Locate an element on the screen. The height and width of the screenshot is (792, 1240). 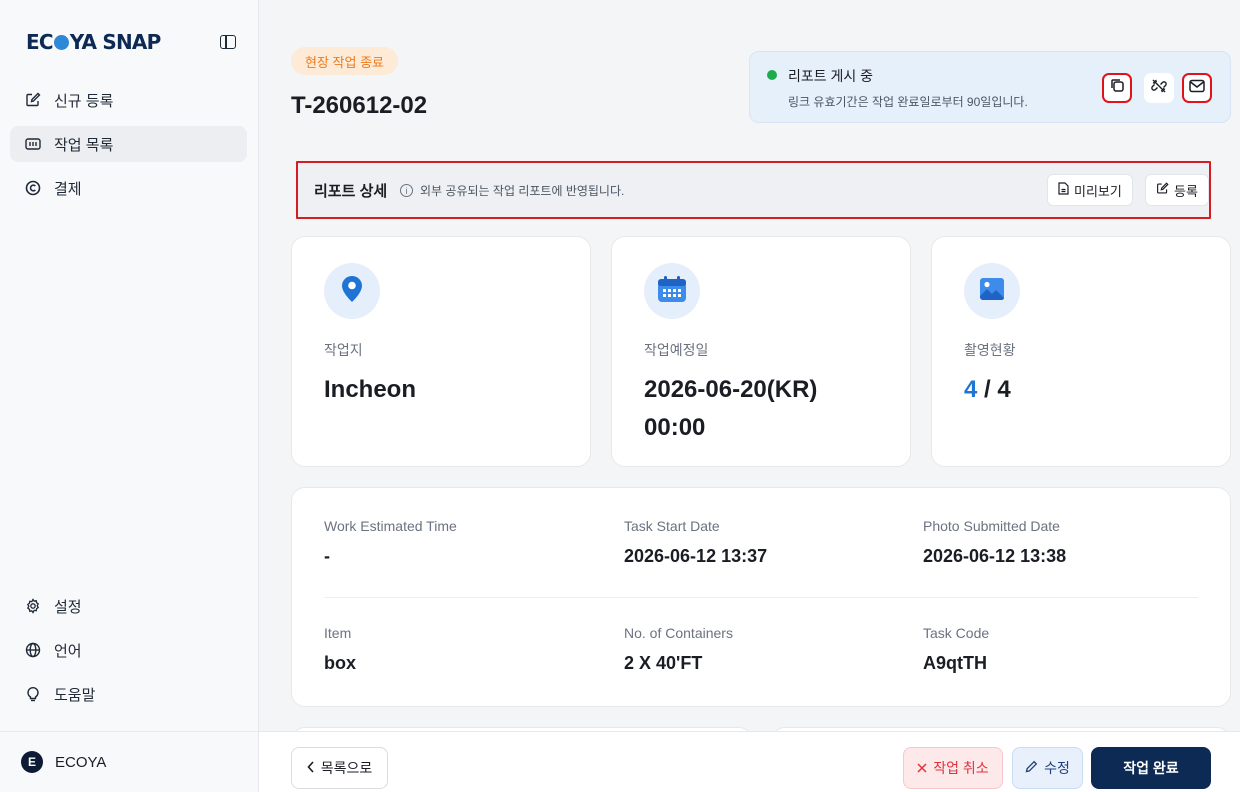
sidebar-nav: 신규 등록 작업 목록 결제 is located at coordinates (128, 148).